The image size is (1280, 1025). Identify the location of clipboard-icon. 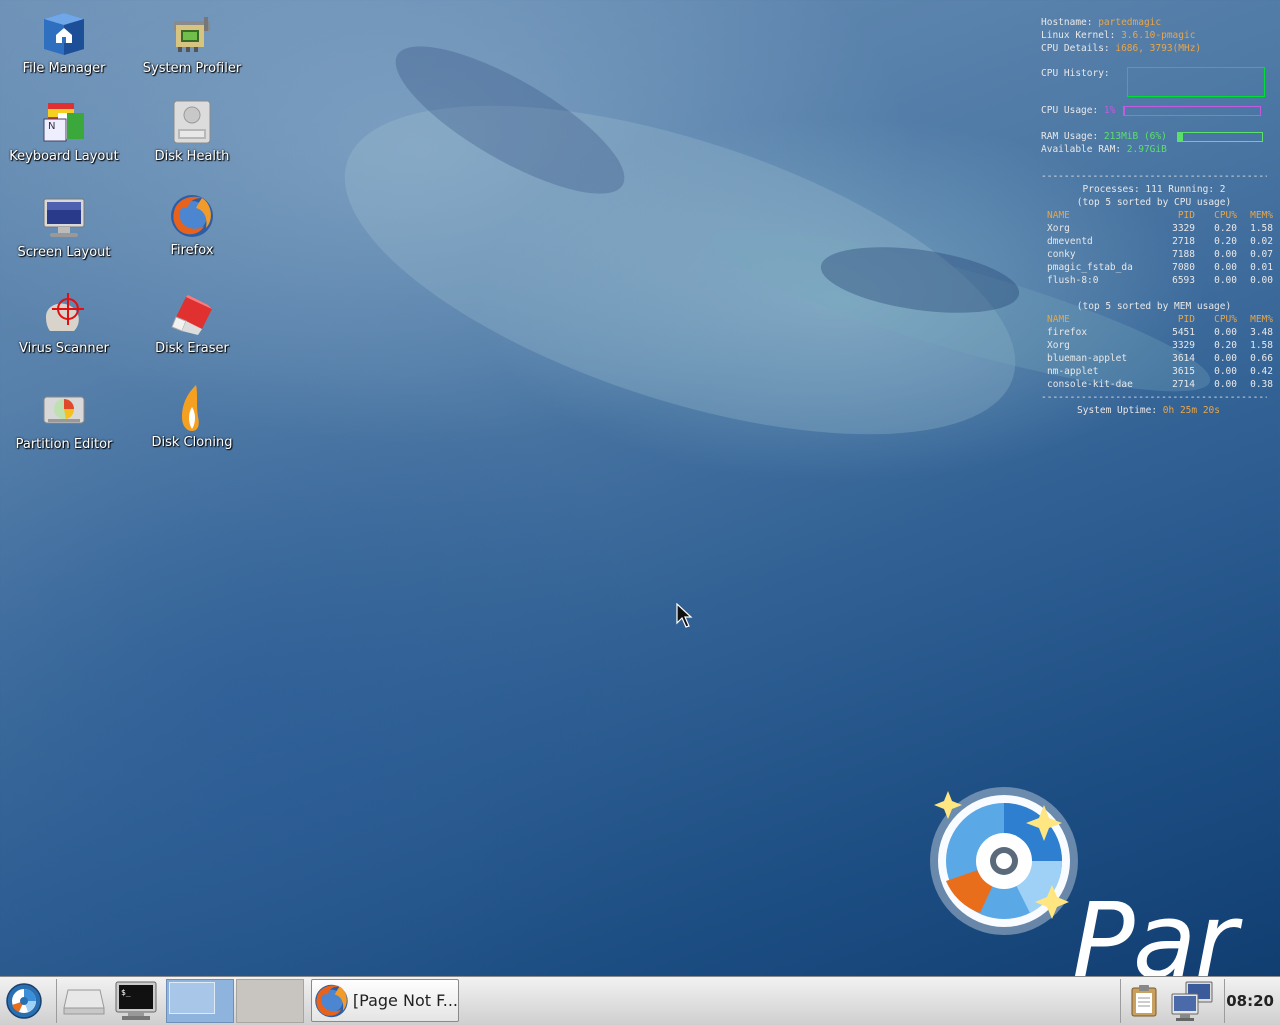
(1144, 1001).